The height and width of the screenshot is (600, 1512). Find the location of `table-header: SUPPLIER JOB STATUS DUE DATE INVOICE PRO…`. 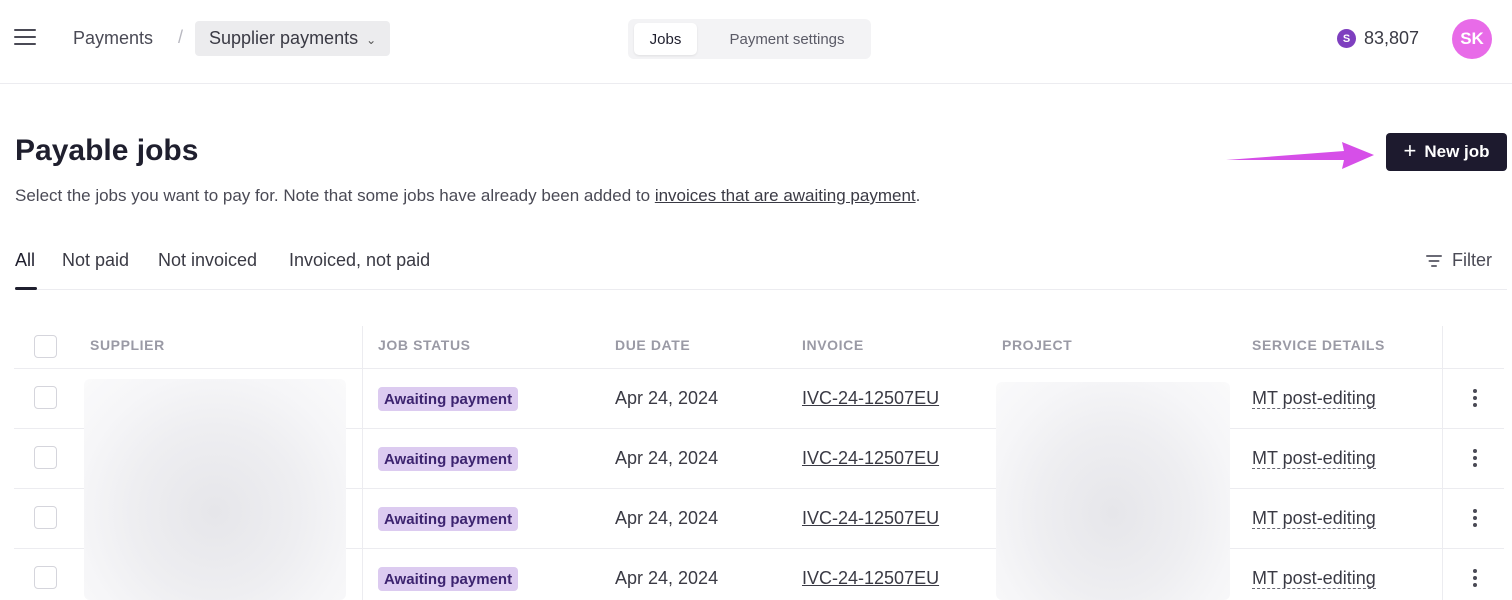

table-header: SUPPLIER JOB STATUS DUE DATE INVOICE PRO… is located at coordinates (759, 347).